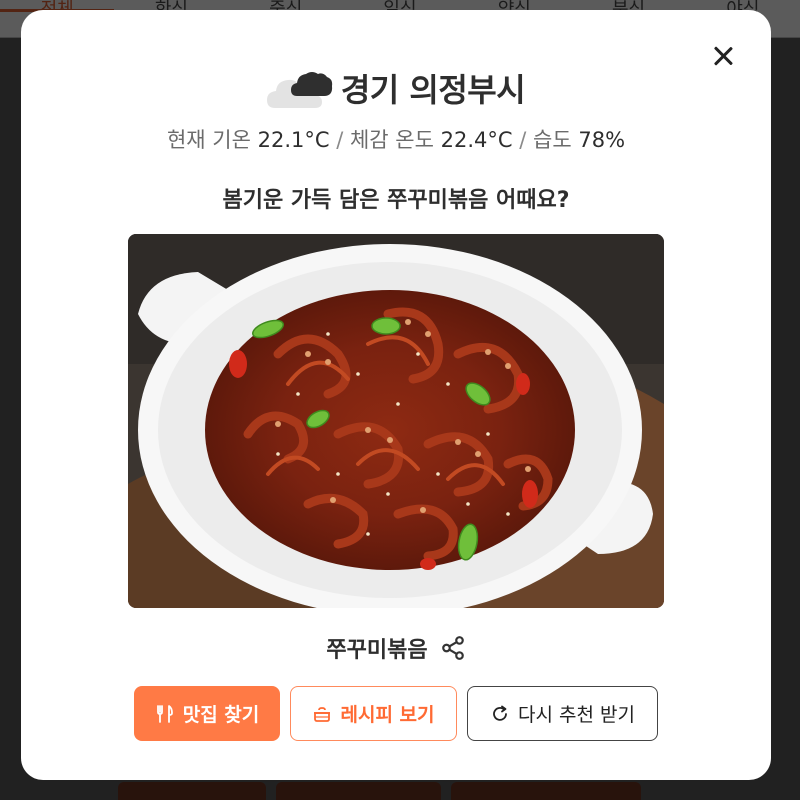 The image size is (800, 800). What do you see at coordinates (322, 714) in the screenshot?
I see `pot-icon` at bounding box center [322, 714].